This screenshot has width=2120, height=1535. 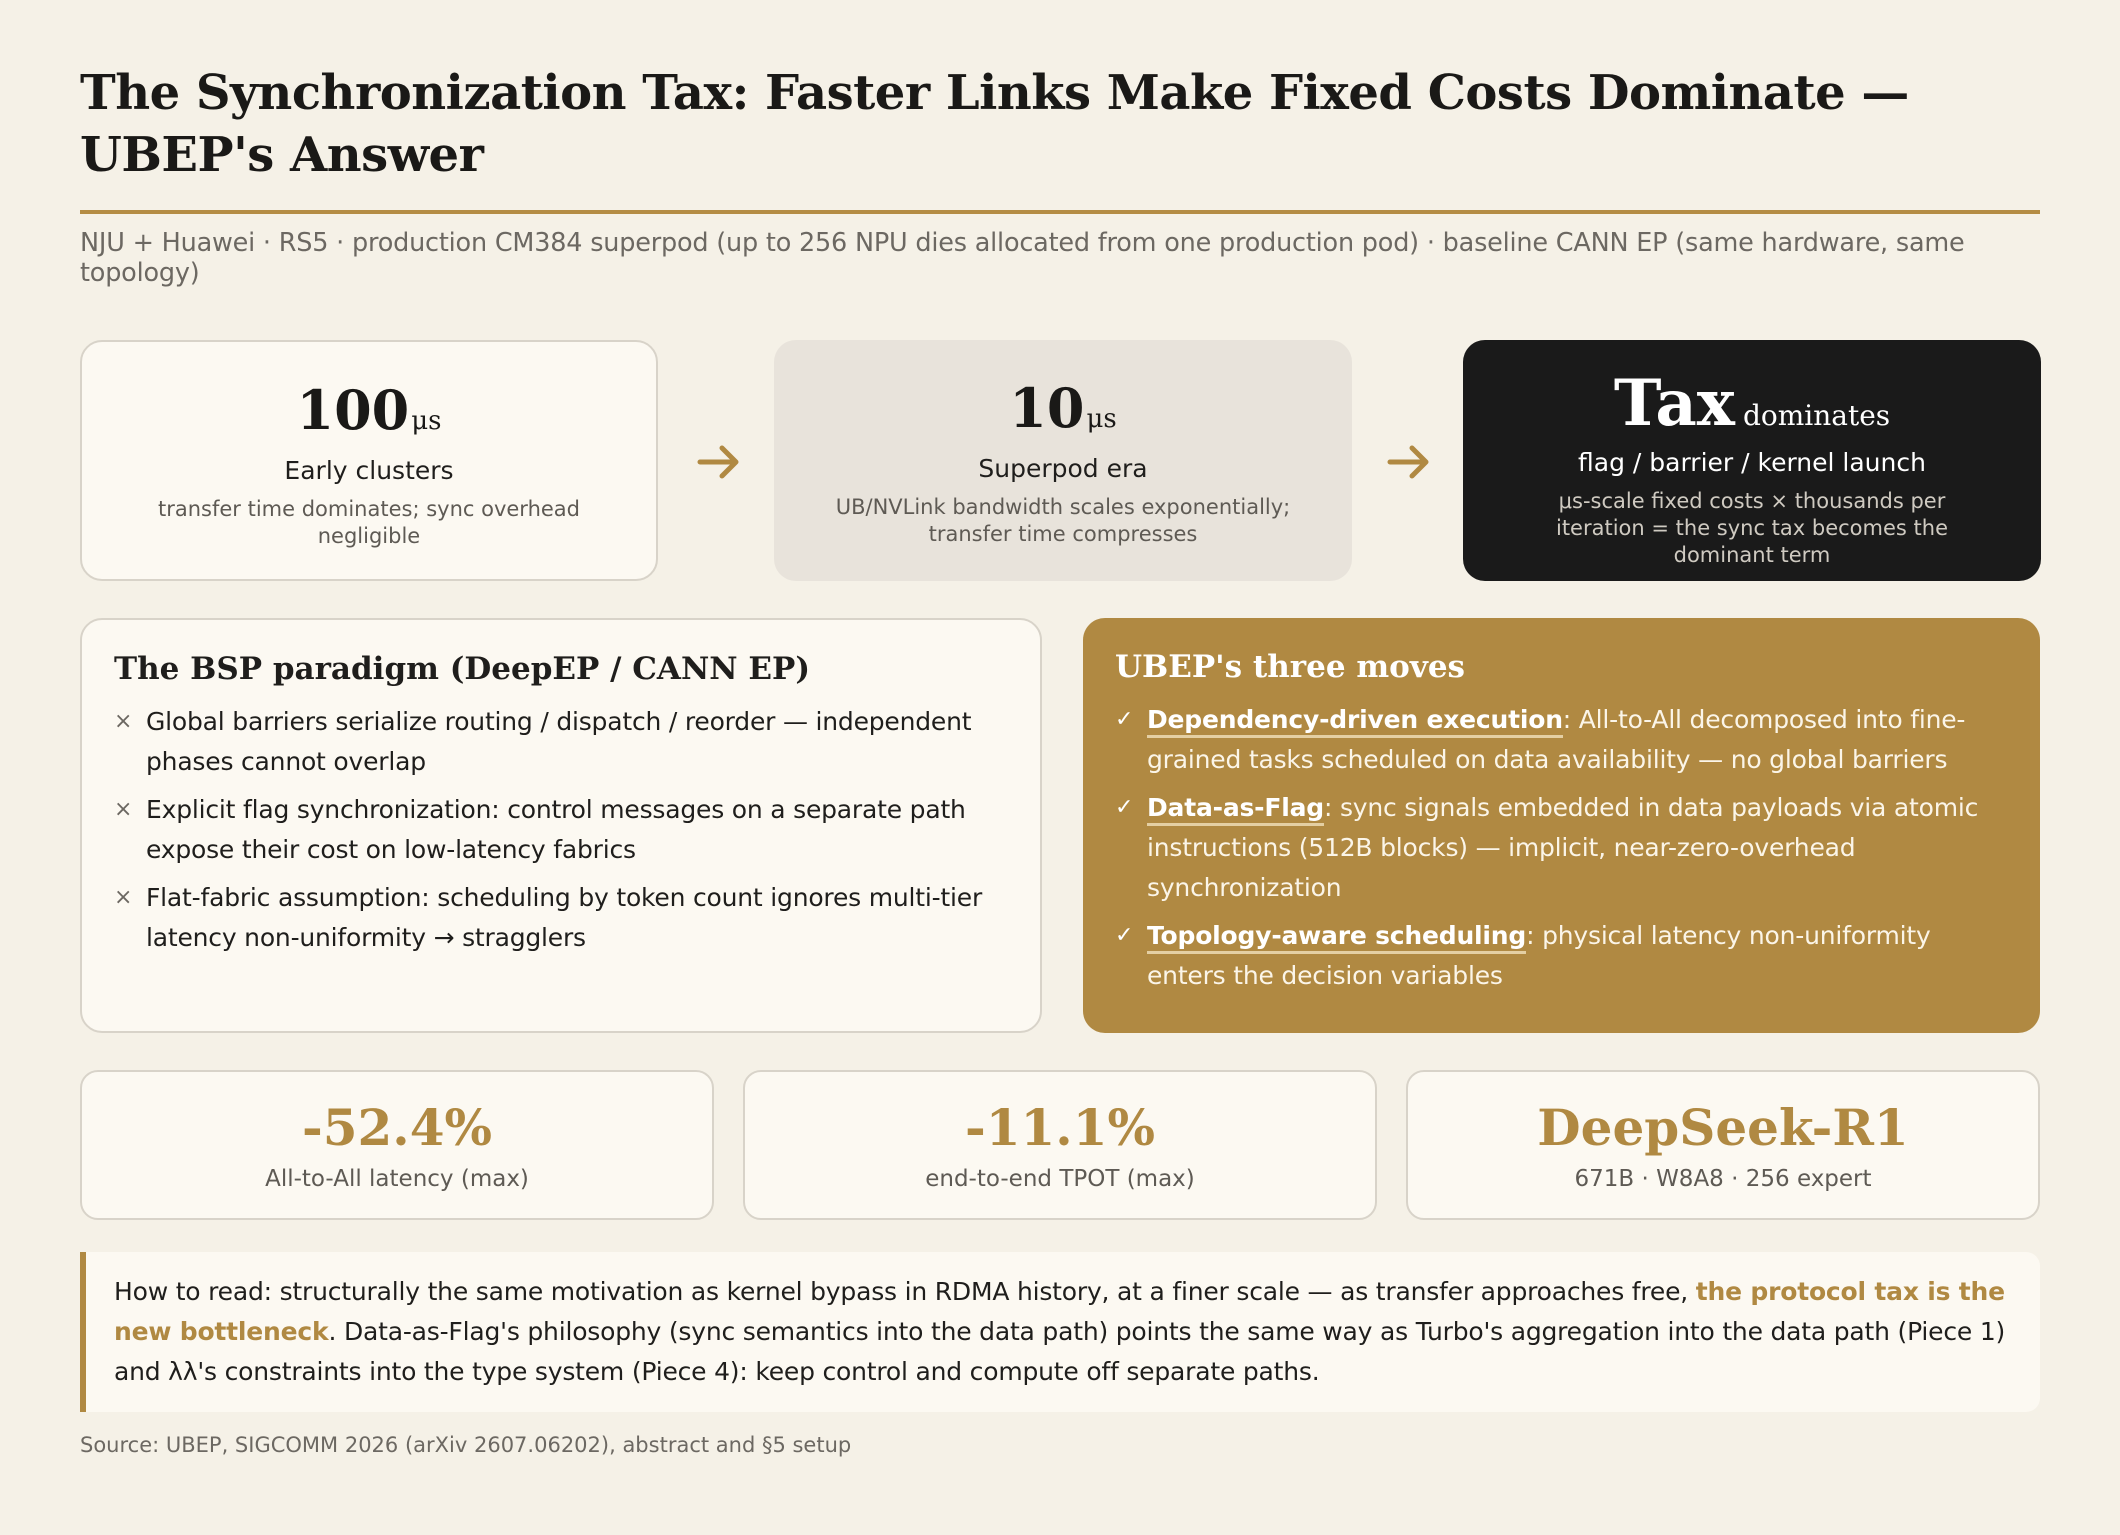 What do you see at coordinates (1235, 809) in the screenshot?
I see `move-name: Data-as-Flag` at bounding box center [1235, 809].